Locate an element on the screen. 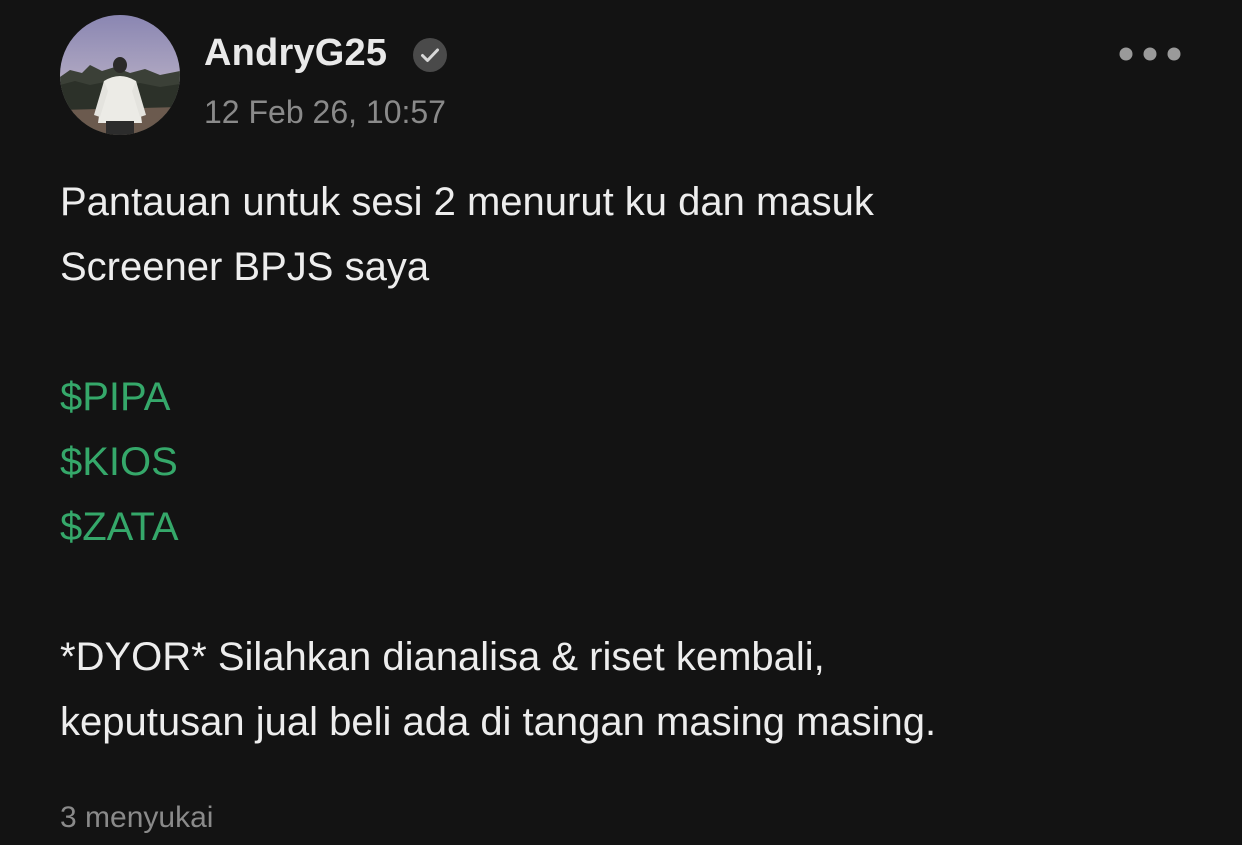  ticker-link-zata: $ZATA is located at coordinates (635, 527).